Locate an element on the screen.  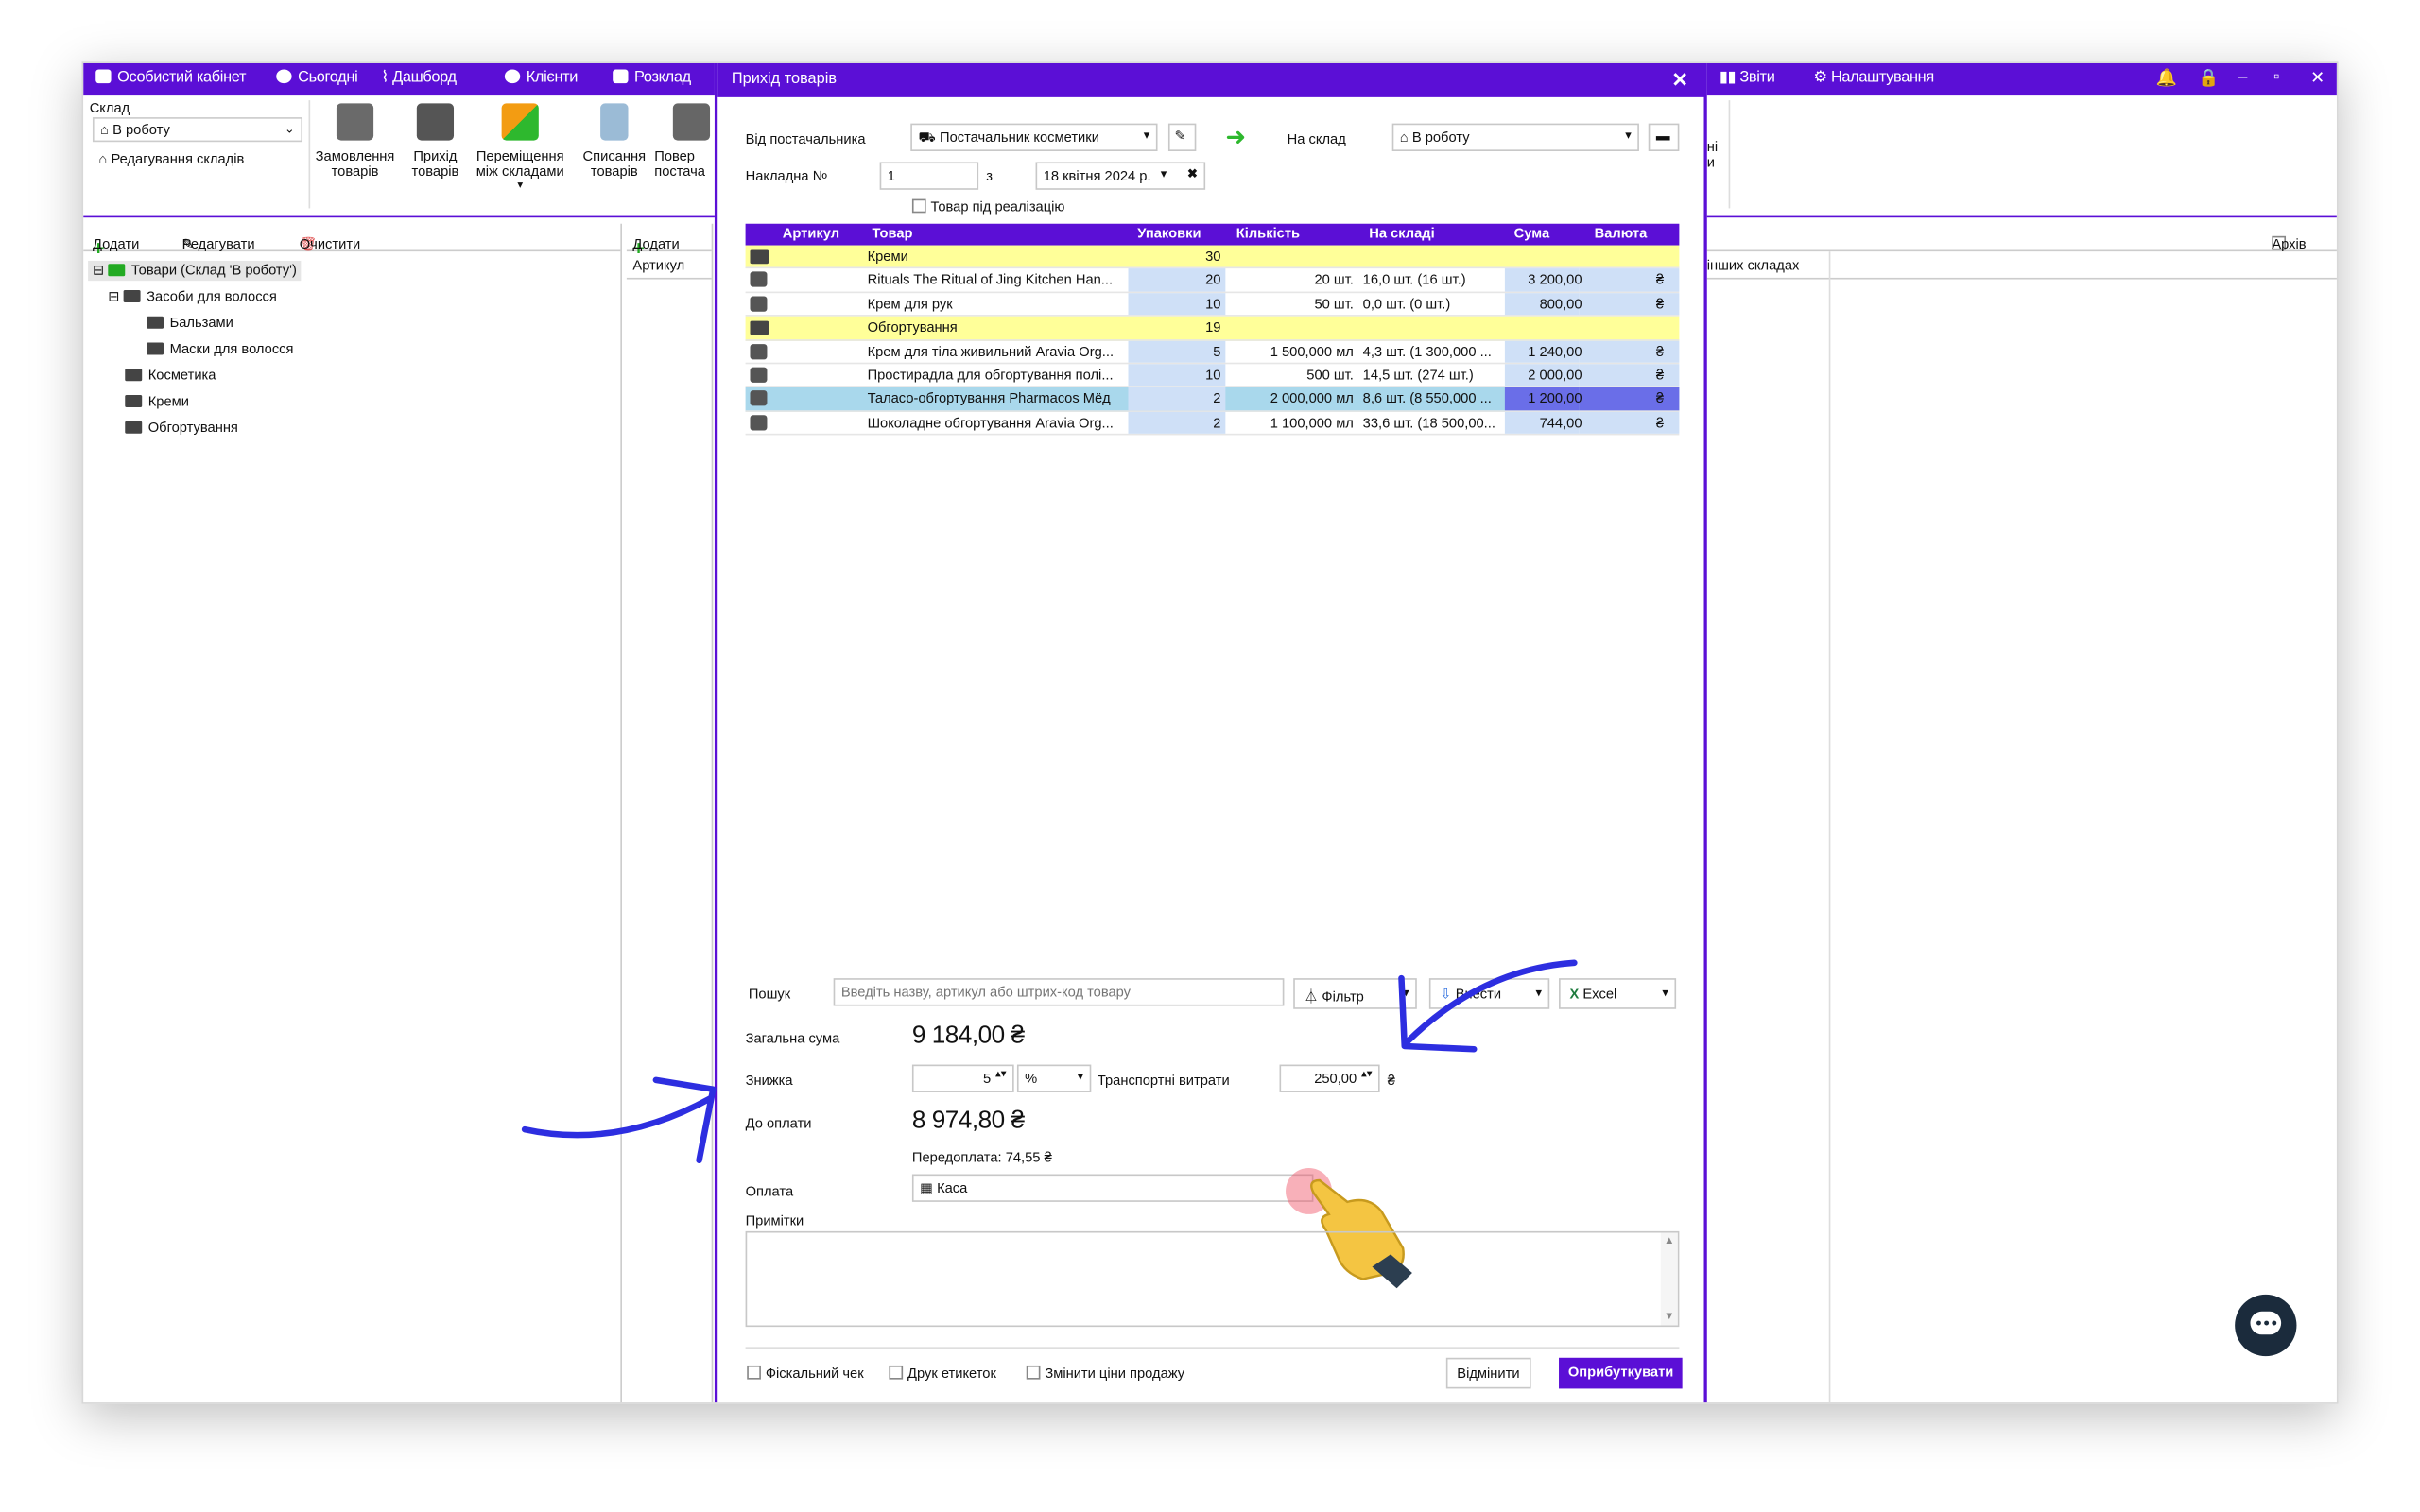
annotation-arrows is located at coordinates (1049, 1061).